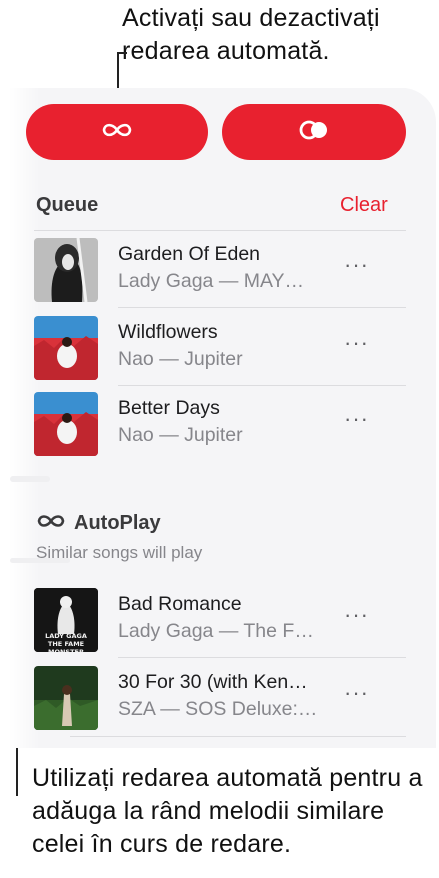  I want to click on queue-heading: Queue, so click(67, 205).